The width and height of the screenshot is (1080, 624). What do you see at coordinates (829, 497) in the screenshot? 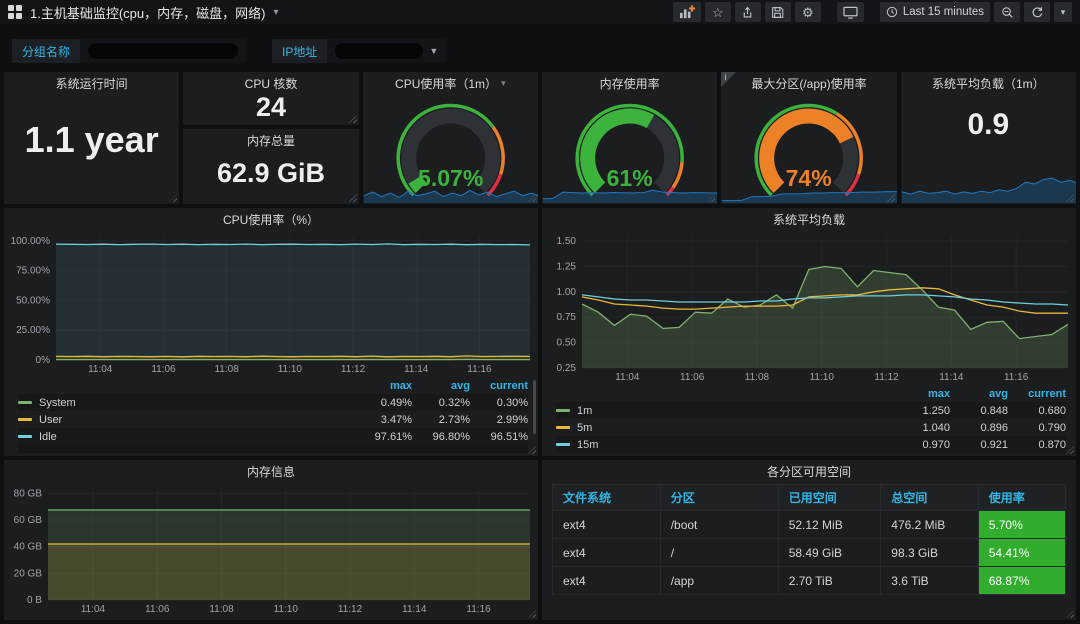
I see `col-used: 已用空间` at bounding box center [829, 497].